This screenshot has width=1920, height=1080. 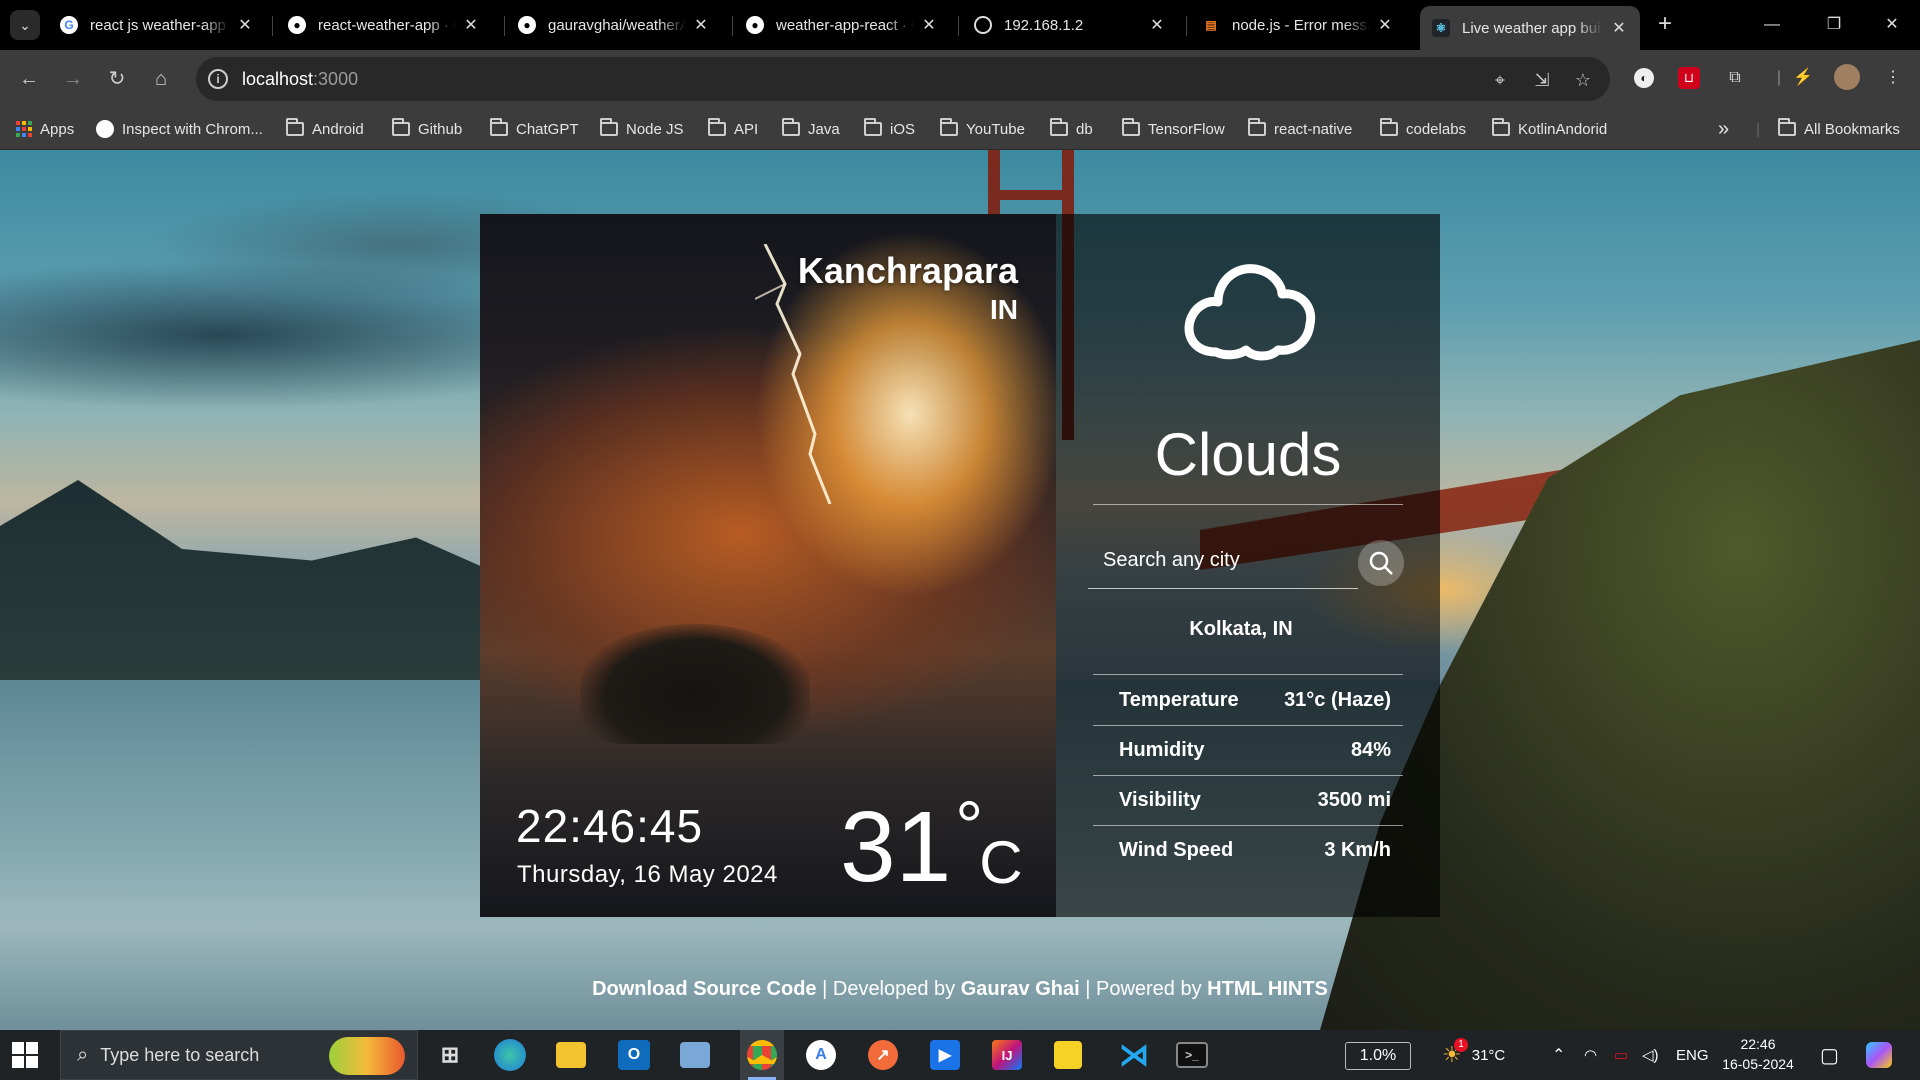 What do you see at coordinates (1689, 78) in the screenshot?
I see `pocket-extension-icon: ⊔` at bounding box center [1689, 78].